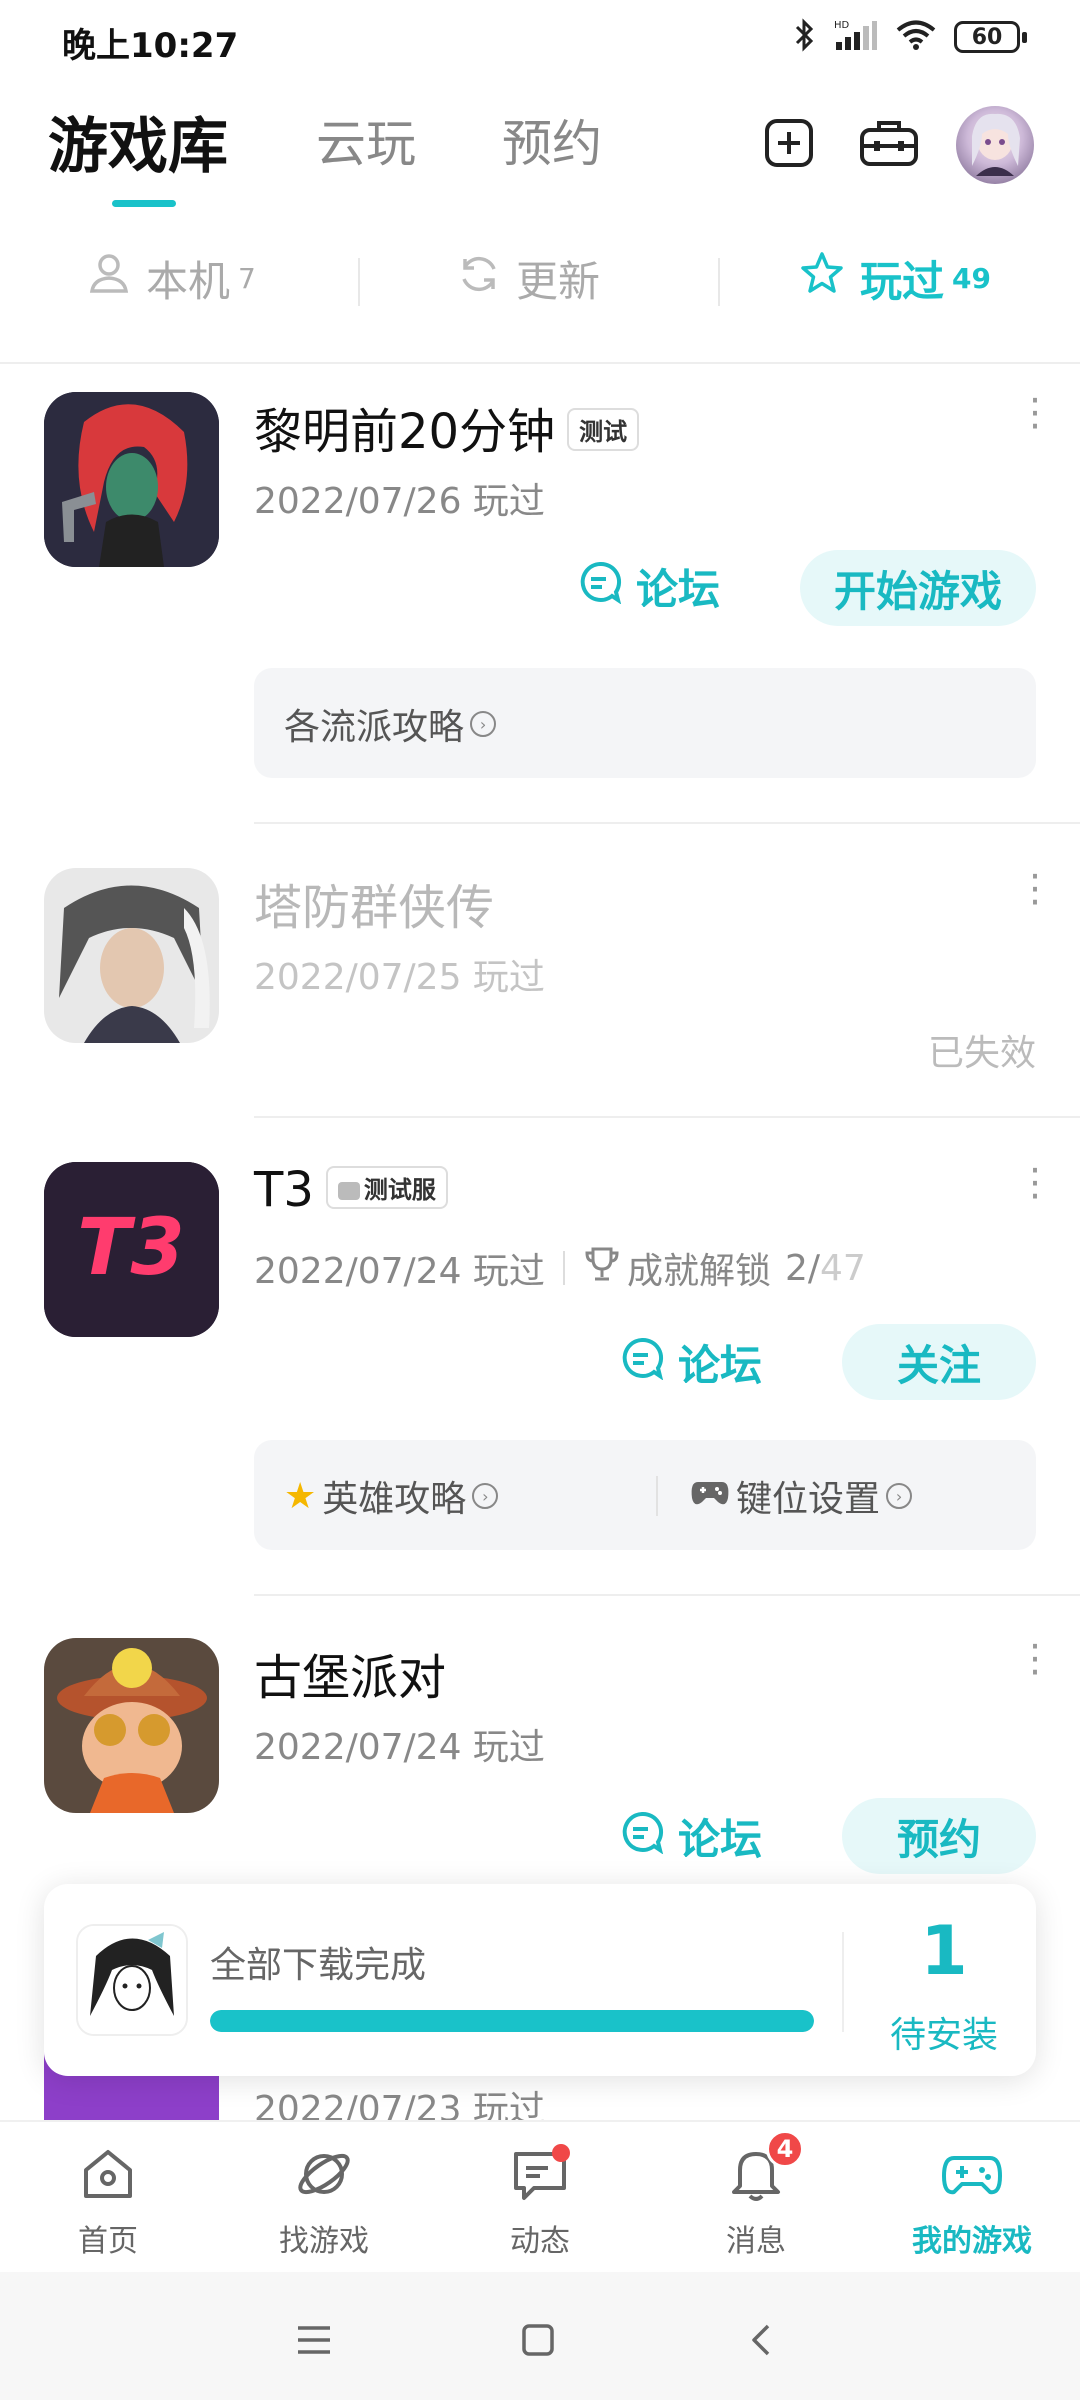 The height and width of the screenshot is (2400, 1080). Describe the element at coordinates (918, 588) in the screenshot. I see `start-game-button: 开始游戏` at that location.